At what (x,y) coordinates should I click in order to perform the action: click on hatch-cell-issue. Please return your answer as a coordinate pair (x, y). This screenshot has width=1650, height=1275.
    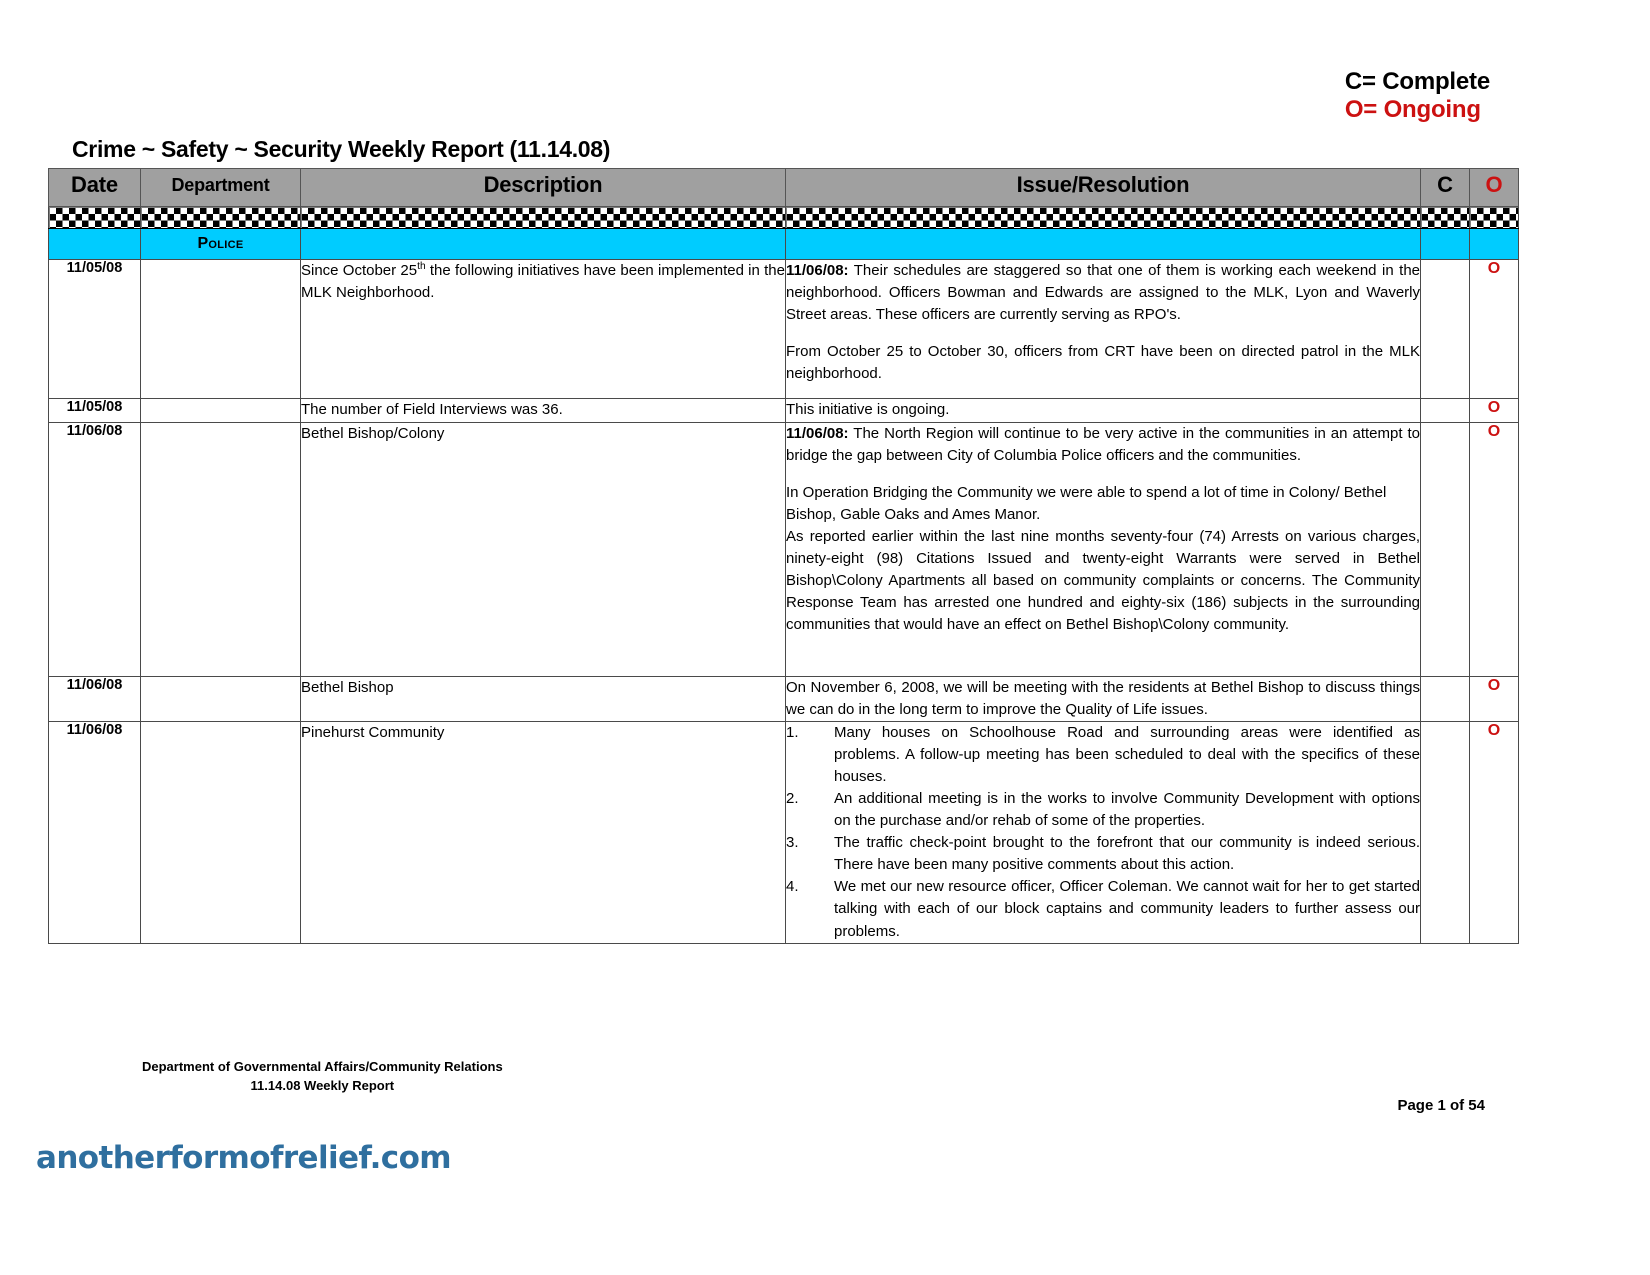
    Looking at the image, I should click on (1103, 217).